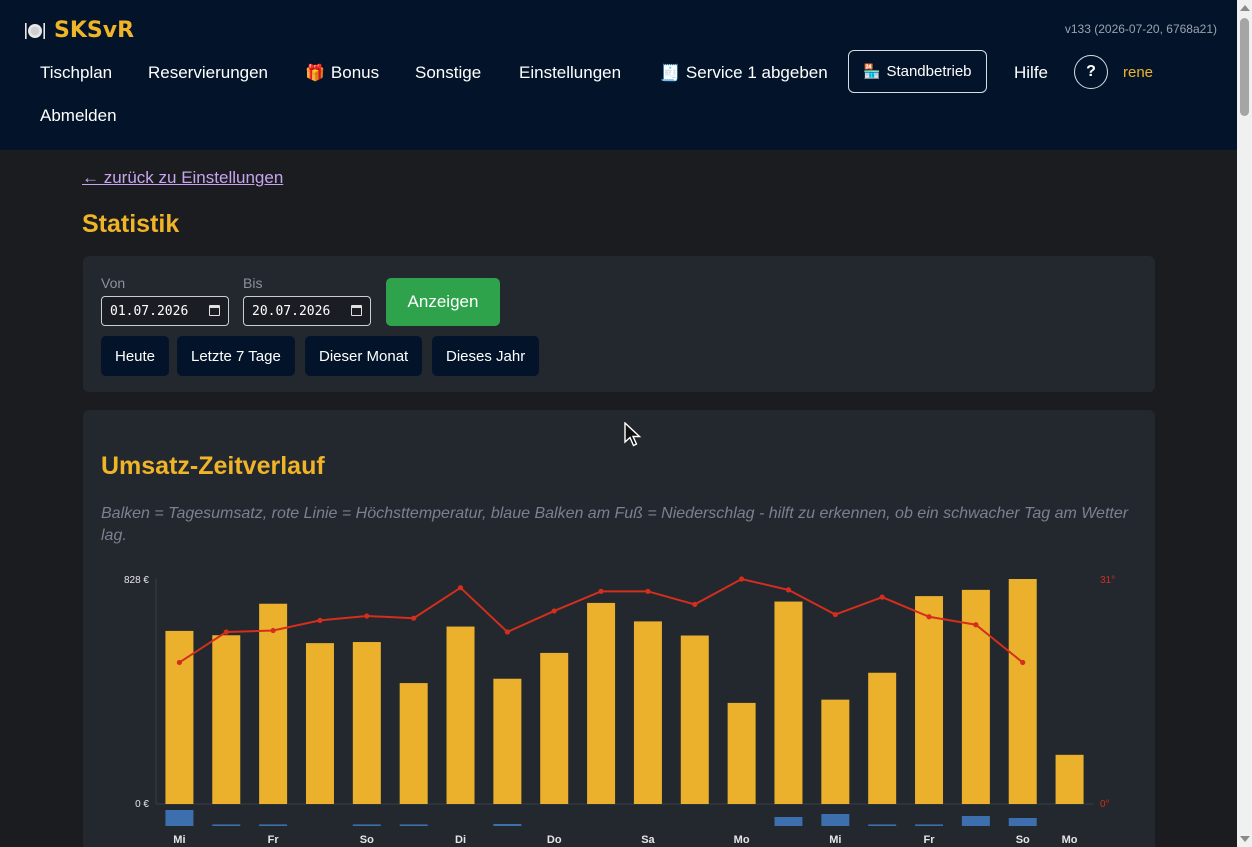 The height and width of the screenshot is (847, 1252). Describe the element at coordinates (78, 116) in the screenshot. I see `nav-abmelden: Abmelden` at that location.